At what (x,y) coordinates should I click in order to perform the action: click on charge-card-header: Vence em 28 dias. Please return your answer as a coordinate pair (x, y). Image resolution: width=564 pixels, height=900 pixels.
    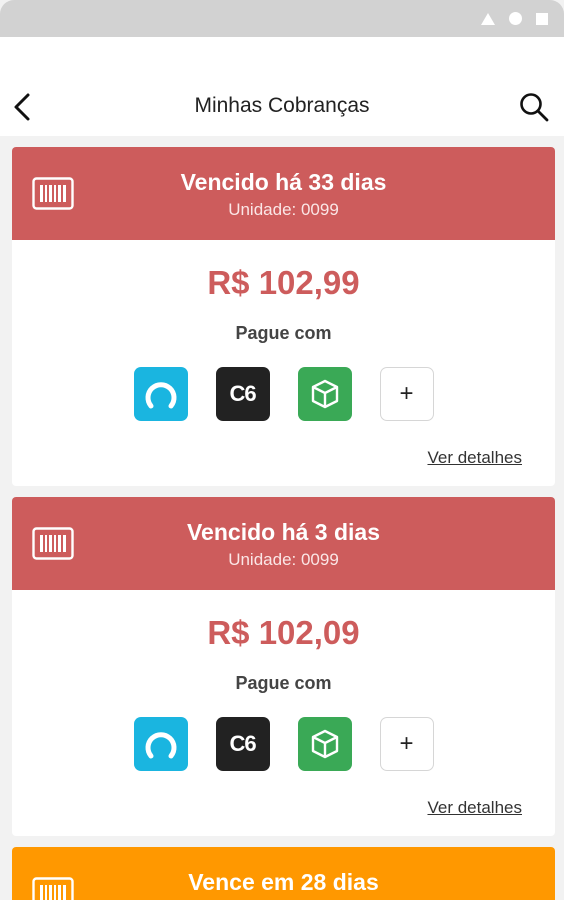
    Looking at the image, I should click on (283, 873).